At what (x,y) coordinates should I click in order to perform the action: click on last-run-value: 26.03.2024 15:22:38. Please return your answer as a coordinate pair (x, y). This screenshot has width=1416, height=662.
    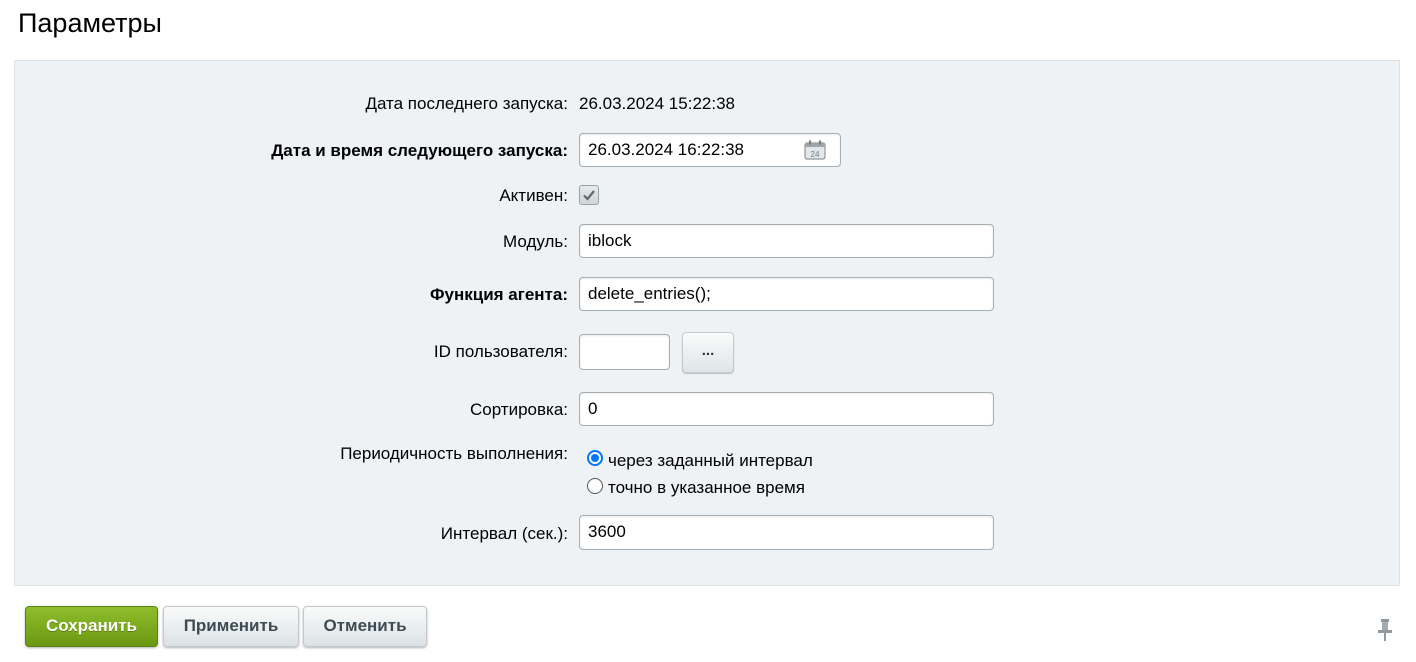
    Looking at the image, I should click on (657, 103).